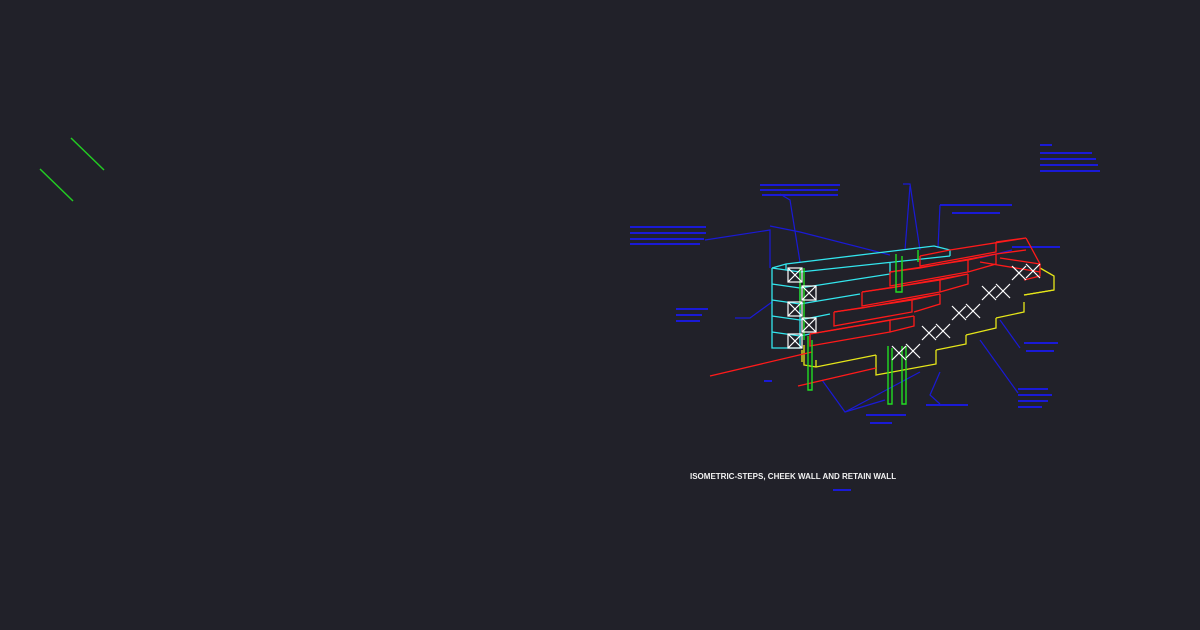 This screenshot has width=1200, height=630. What do you see at coordinates (890, 375) in the screenshot?
I see `rebar-starter-mid-a` at bounding box center [890, 375].